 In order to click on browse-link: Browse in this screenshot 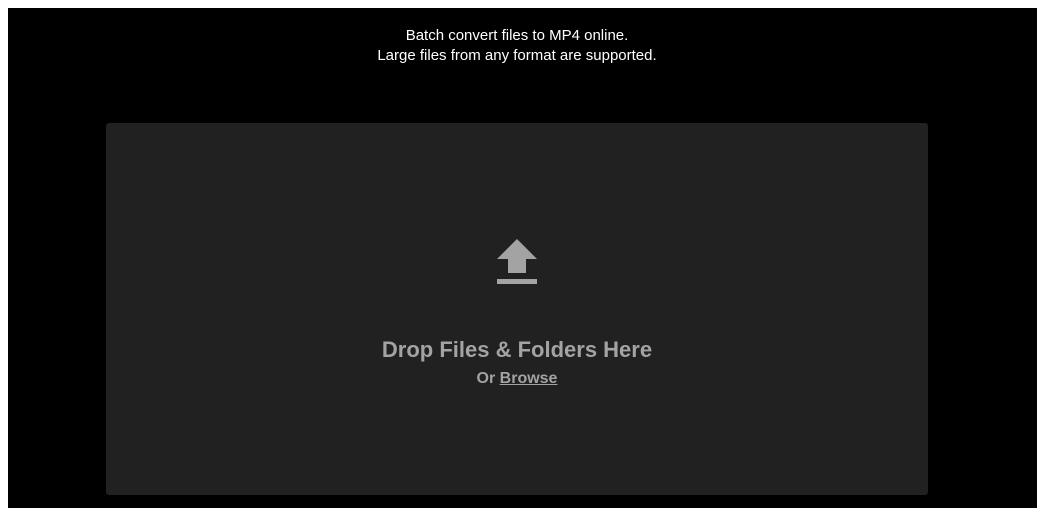, I will do `click(529, 378)`.